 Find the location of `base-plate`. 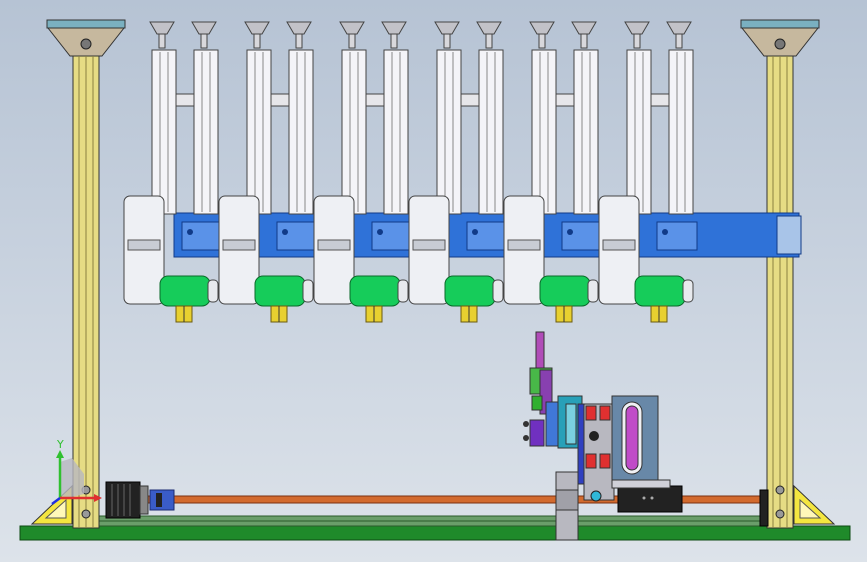

base-plate is located at coordinates (435, 533).